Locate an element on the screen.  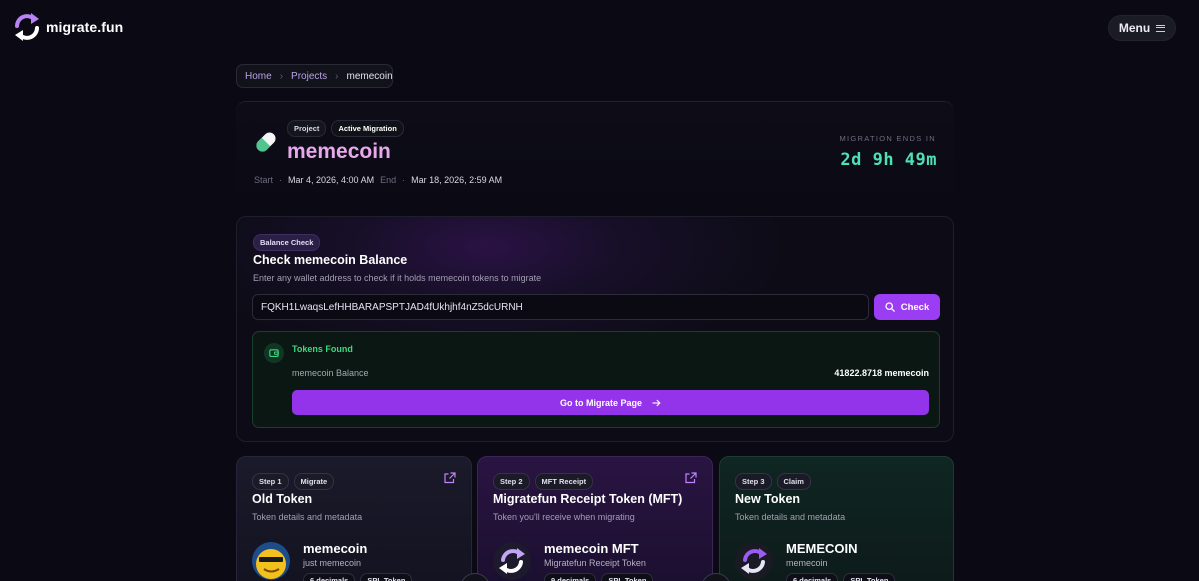
arrow-right-icon is located at coordinates (656, 402).